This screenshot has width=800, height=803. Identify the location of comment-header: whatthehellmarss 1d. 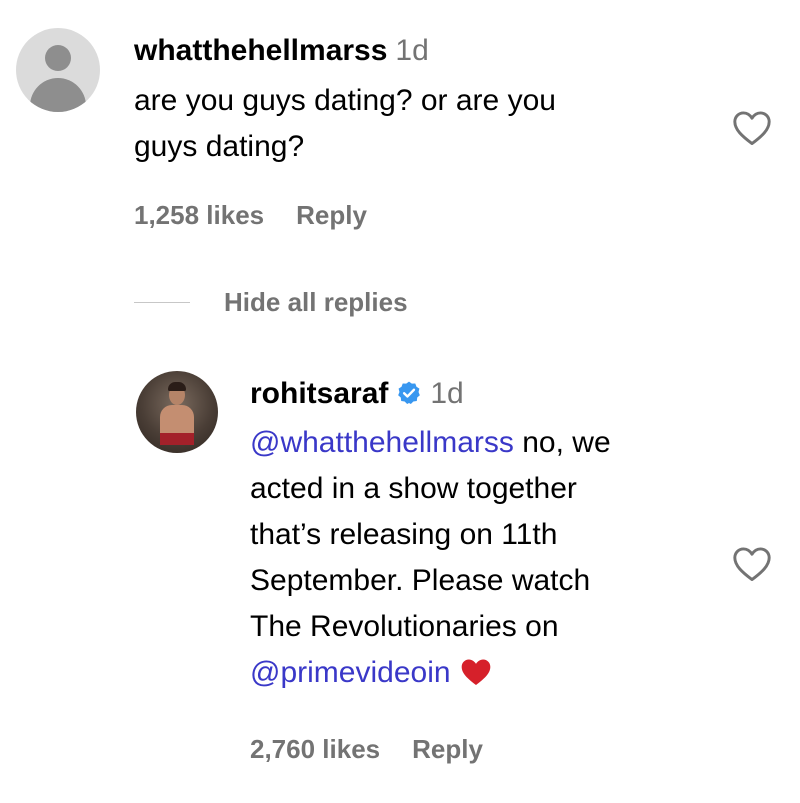
(281, 51).